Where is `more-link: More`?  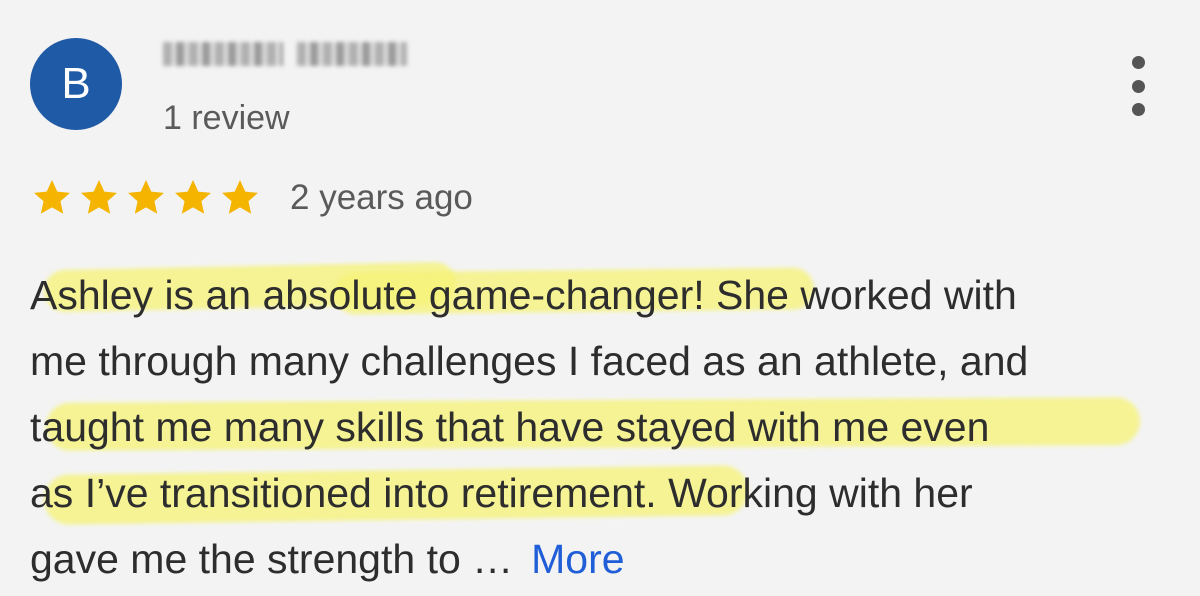
more-link: More is located at coordinates (577, 559).